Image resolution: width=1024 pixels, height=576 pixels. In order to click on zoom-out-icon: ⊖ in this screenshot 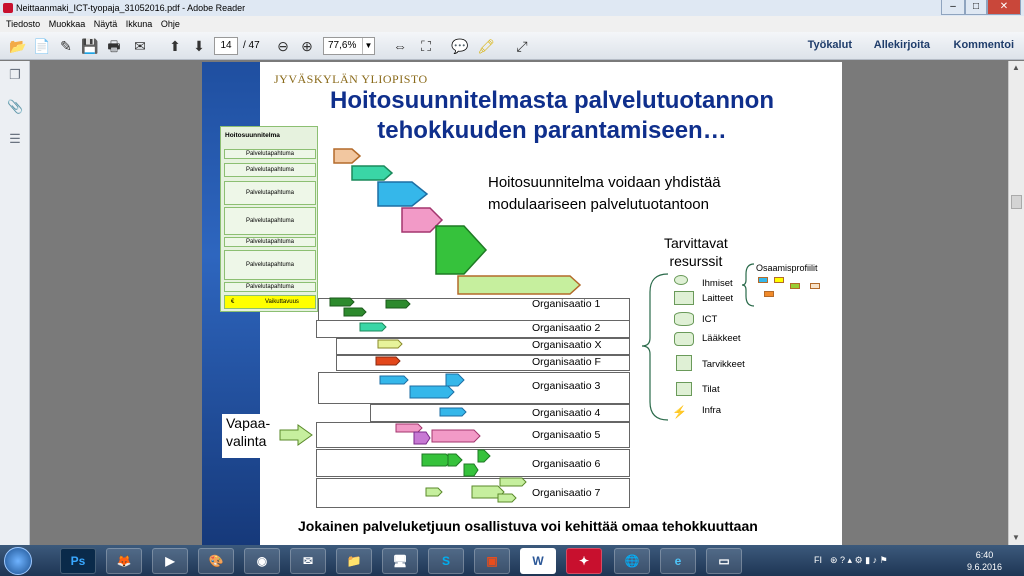, I will do `click(283, 46)`.